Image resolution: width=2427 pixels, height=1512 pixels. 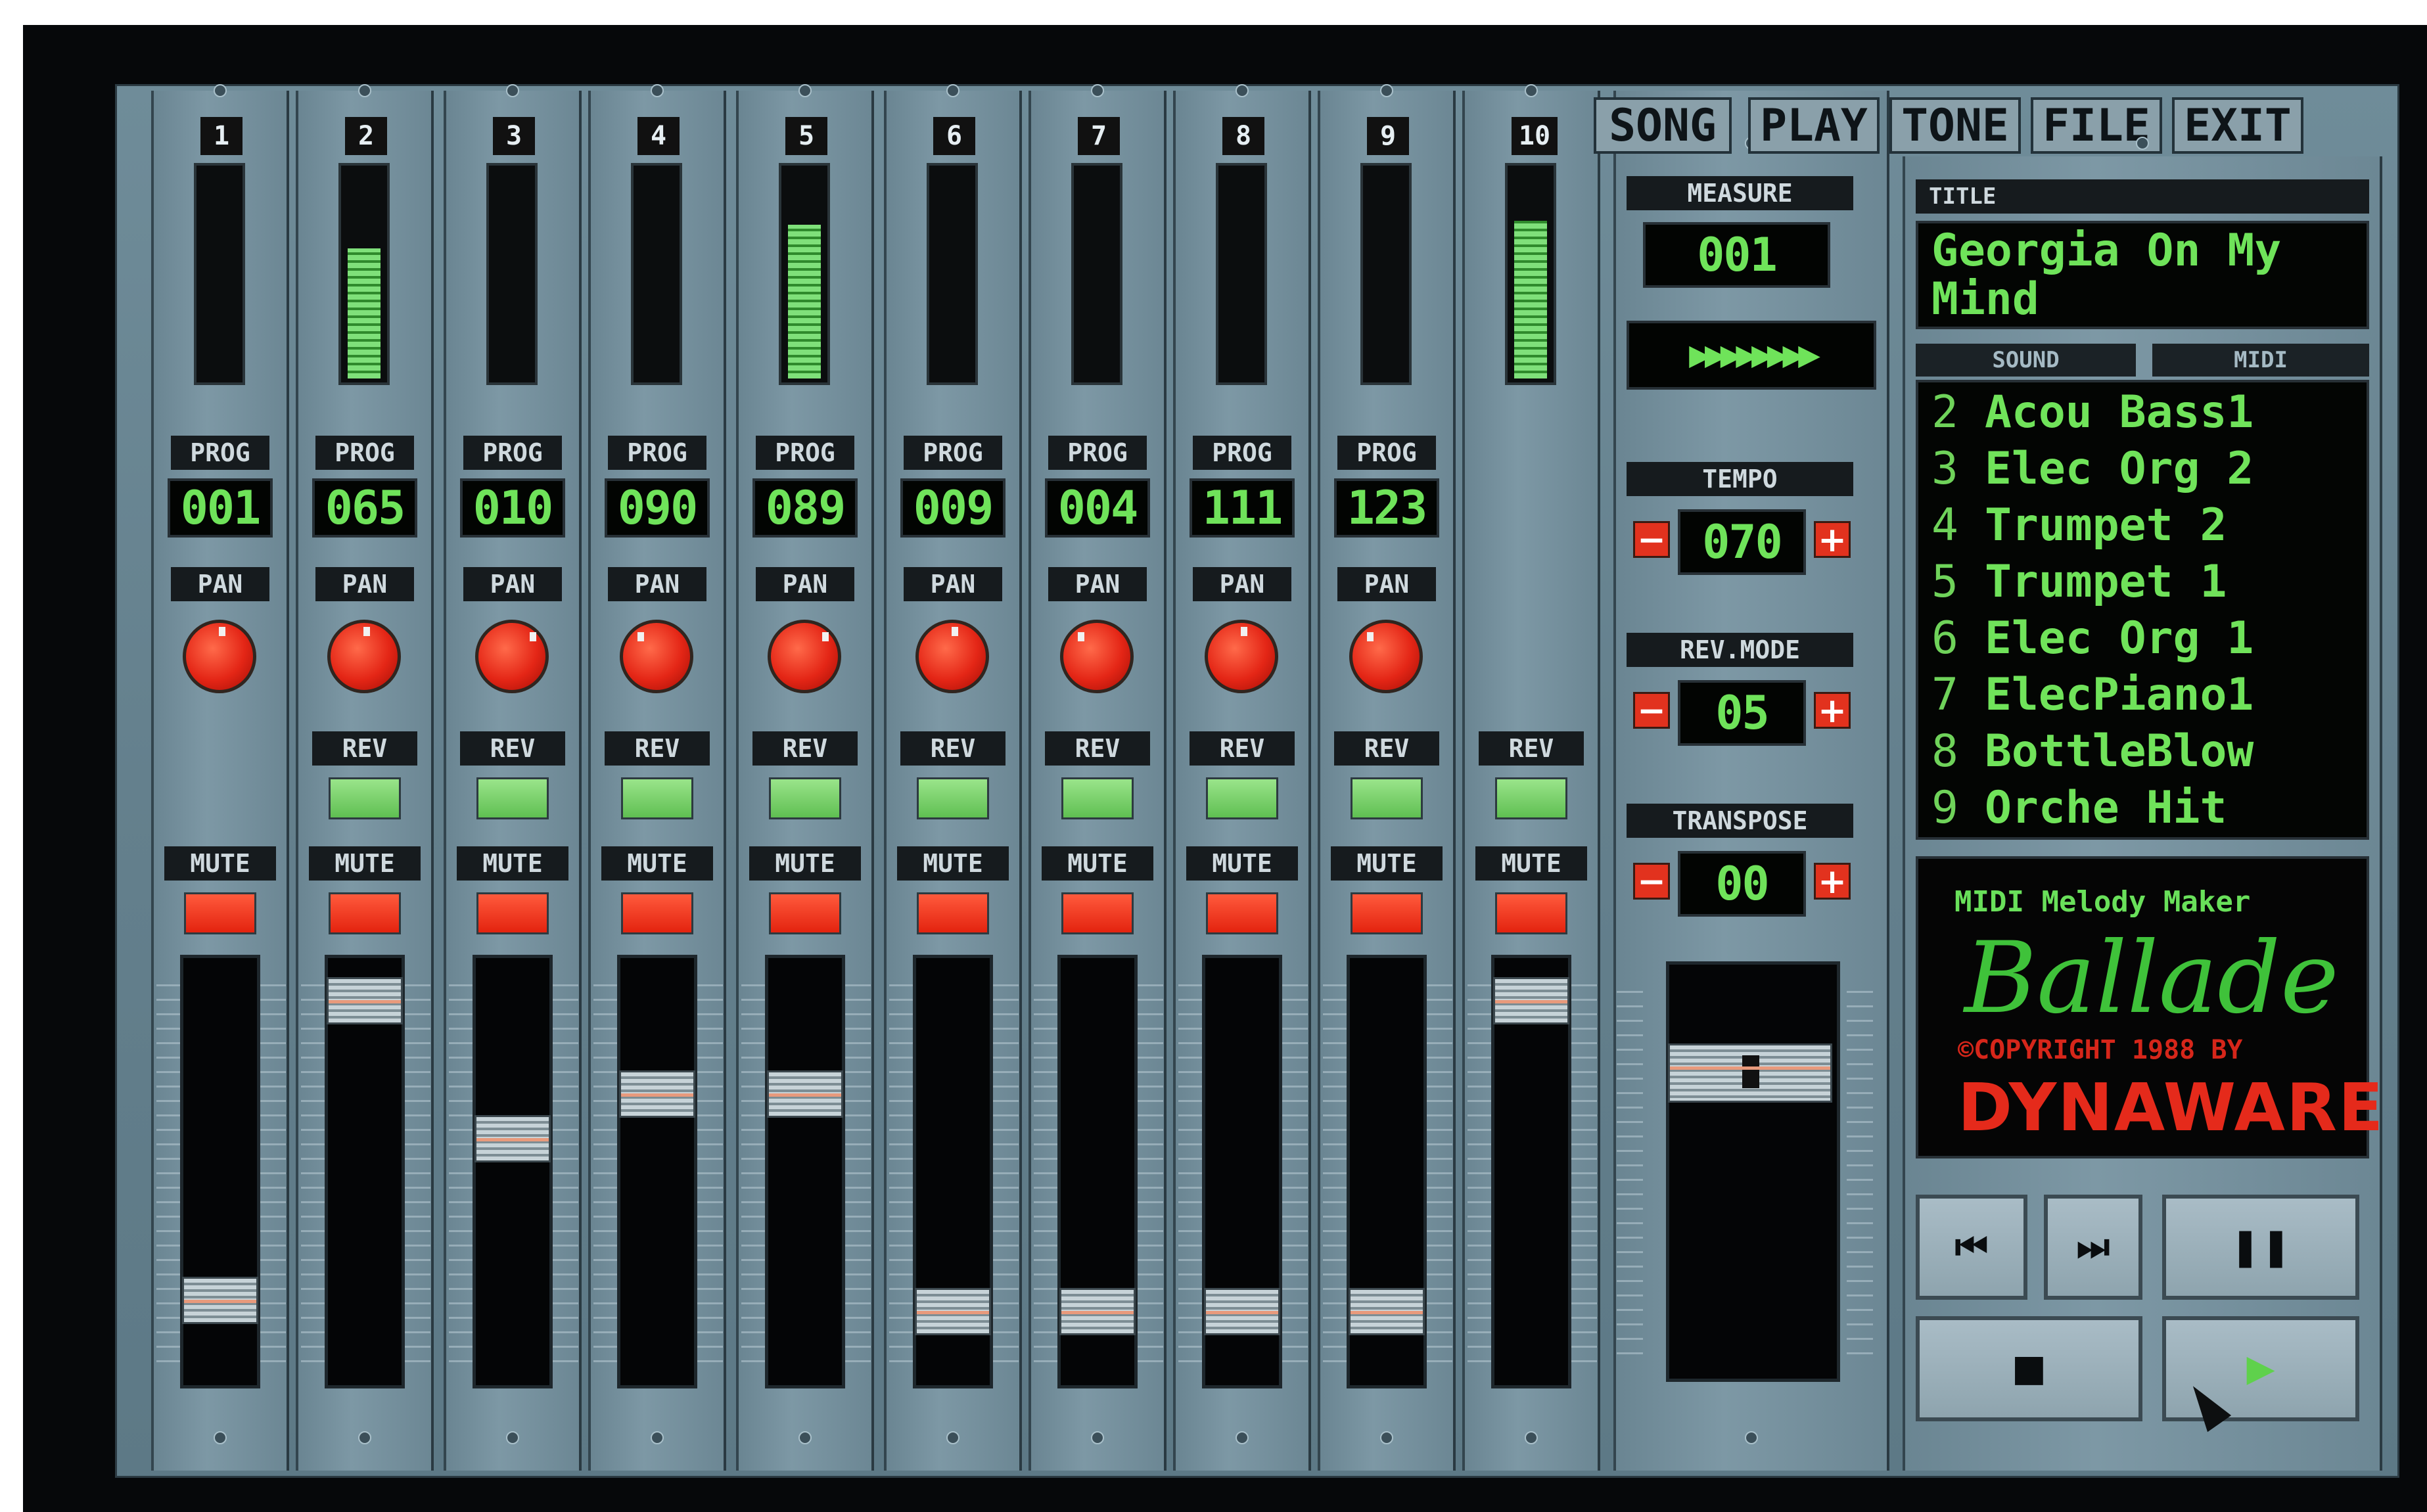 I want to click on list-item: 7 ElecPiano1, so click(x=2092, y=697).